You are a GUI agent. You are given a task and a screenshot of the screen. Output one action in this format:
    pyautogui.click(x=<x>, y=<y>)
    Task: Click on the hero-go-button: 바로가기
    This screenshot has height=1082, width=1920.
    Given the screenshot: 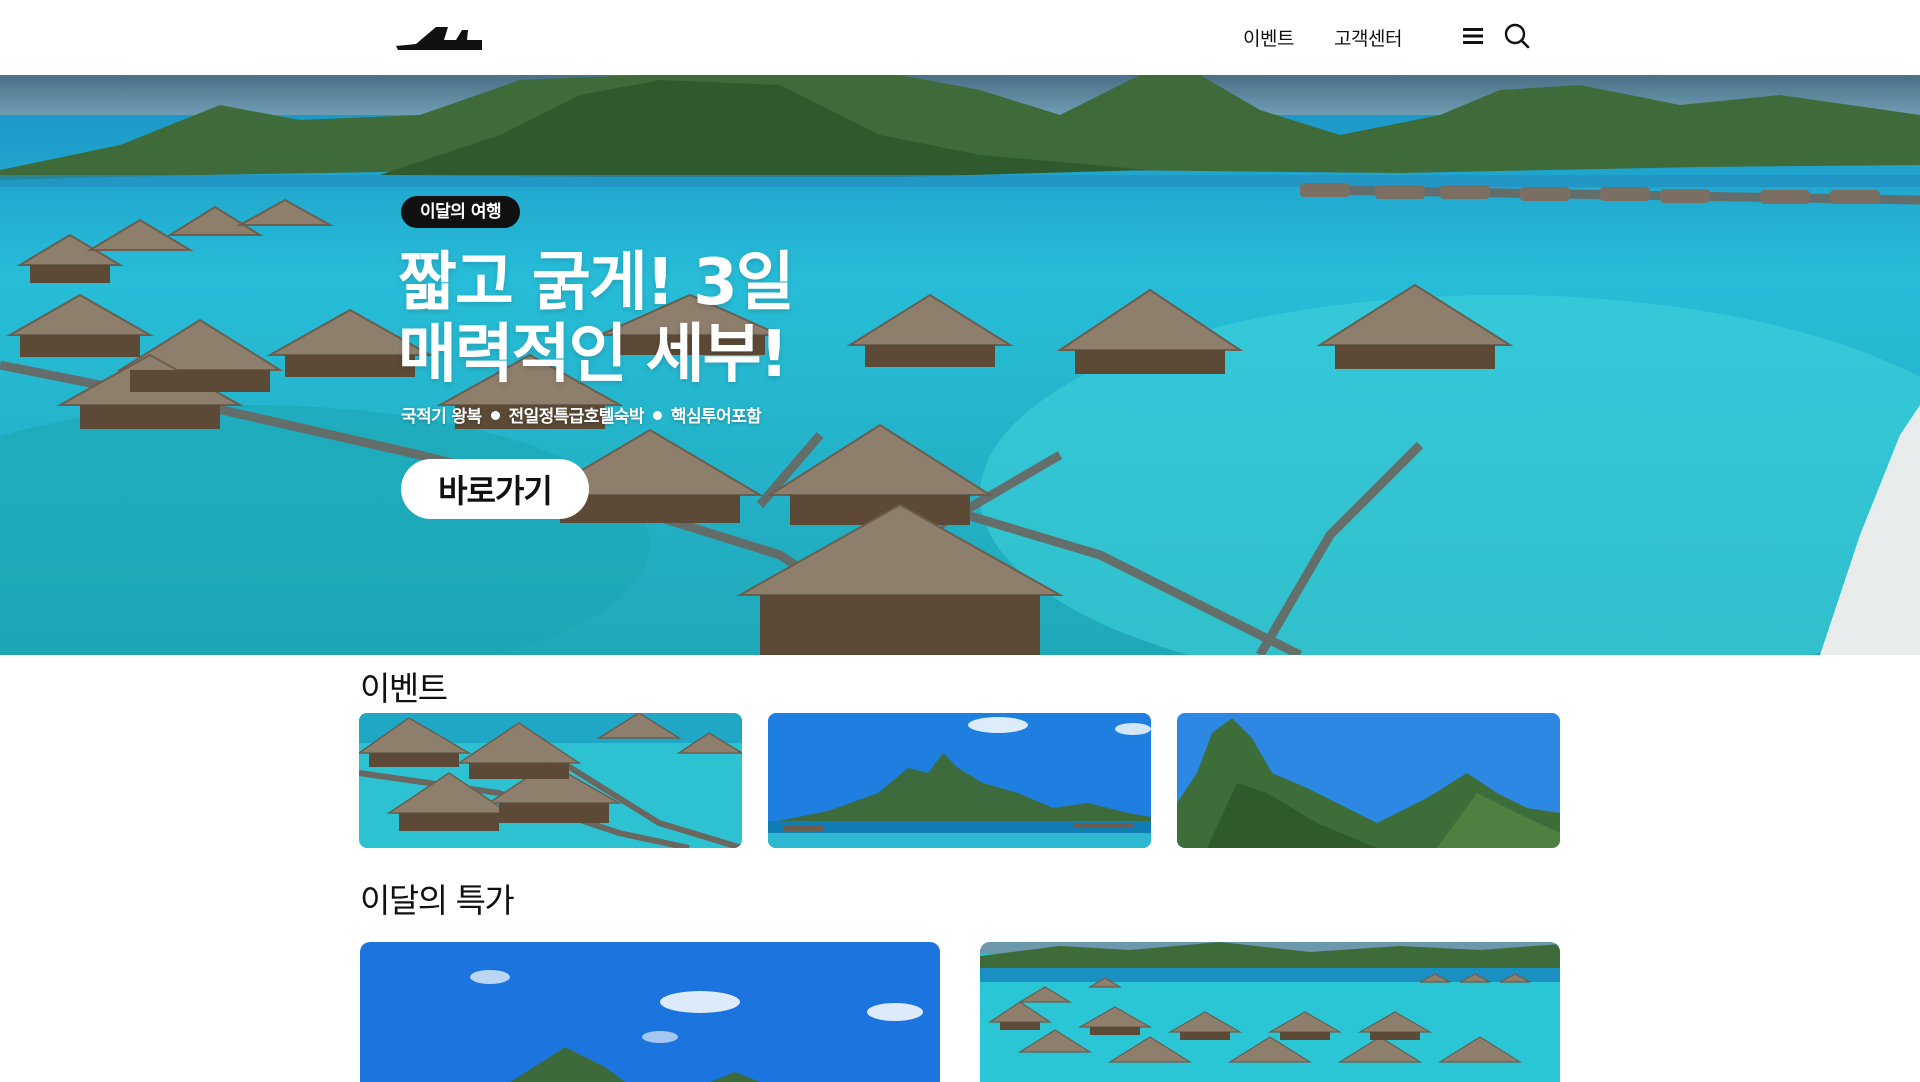 What is the action you would take?
    pyautogui.click(x=495, y=489)
    